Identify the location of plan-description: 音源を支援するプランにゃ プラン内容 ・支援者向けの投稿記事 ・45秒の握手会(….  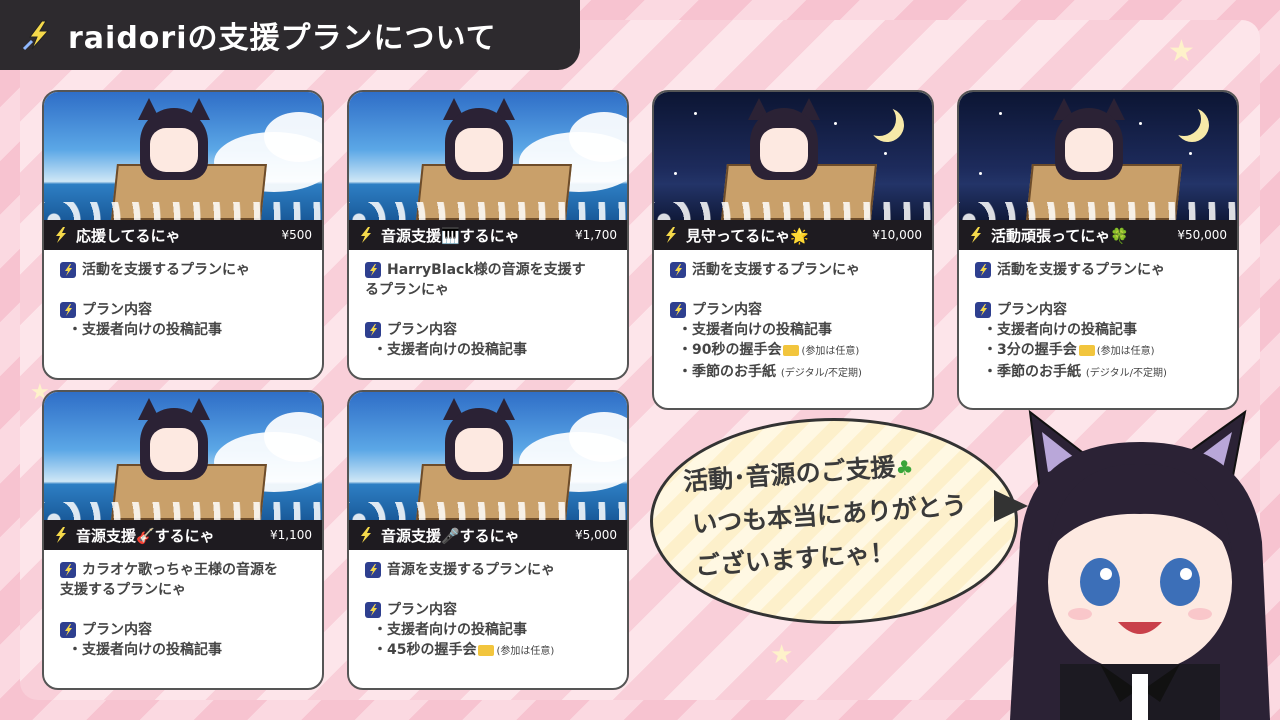
(488, 612).